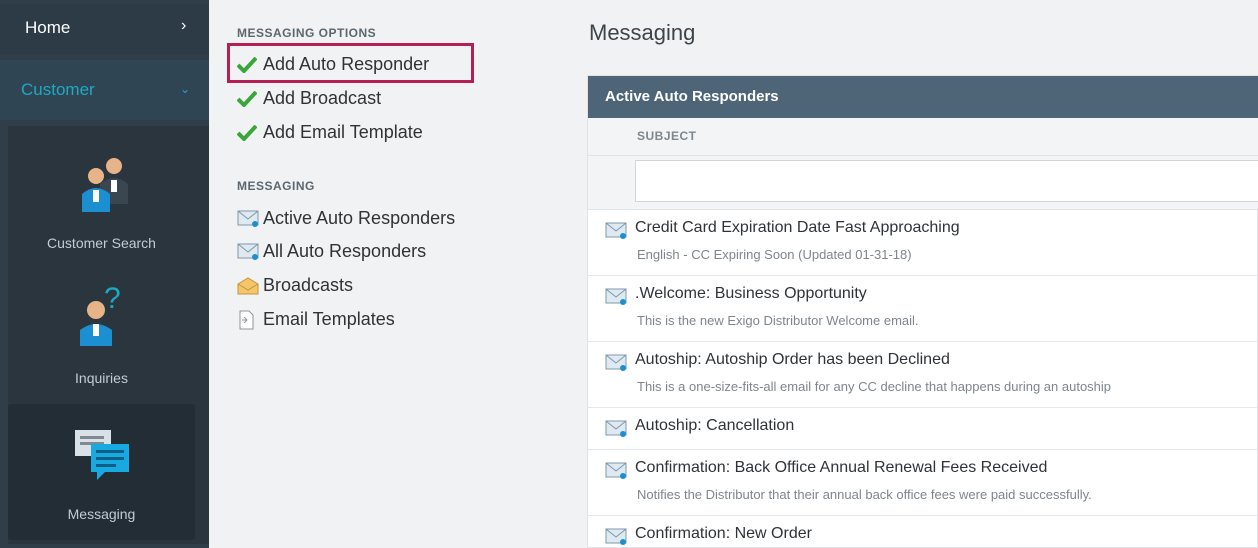 This screenshot has height=548, width=1258. I want to click on table-row: Autoship: Cancellation, so click(923, 429).